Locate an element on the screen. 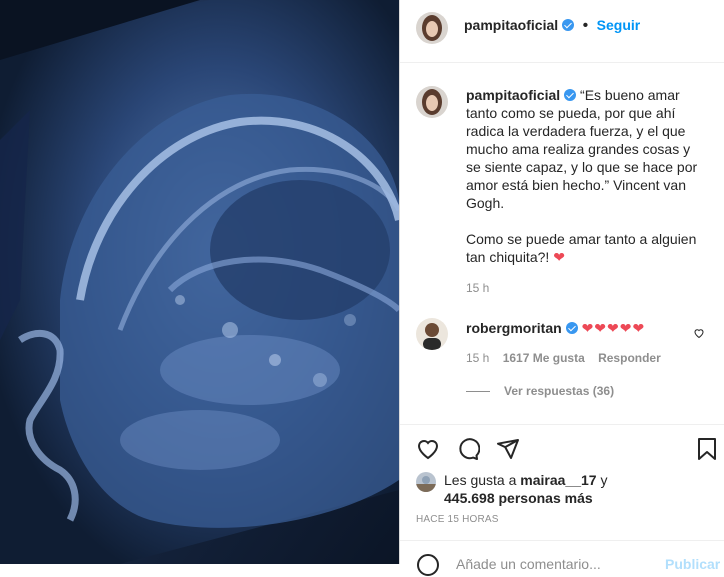 Image resolution: width=724 pixels, height=577 pixels. likes-conj: y is located at coordinates (604, 480).